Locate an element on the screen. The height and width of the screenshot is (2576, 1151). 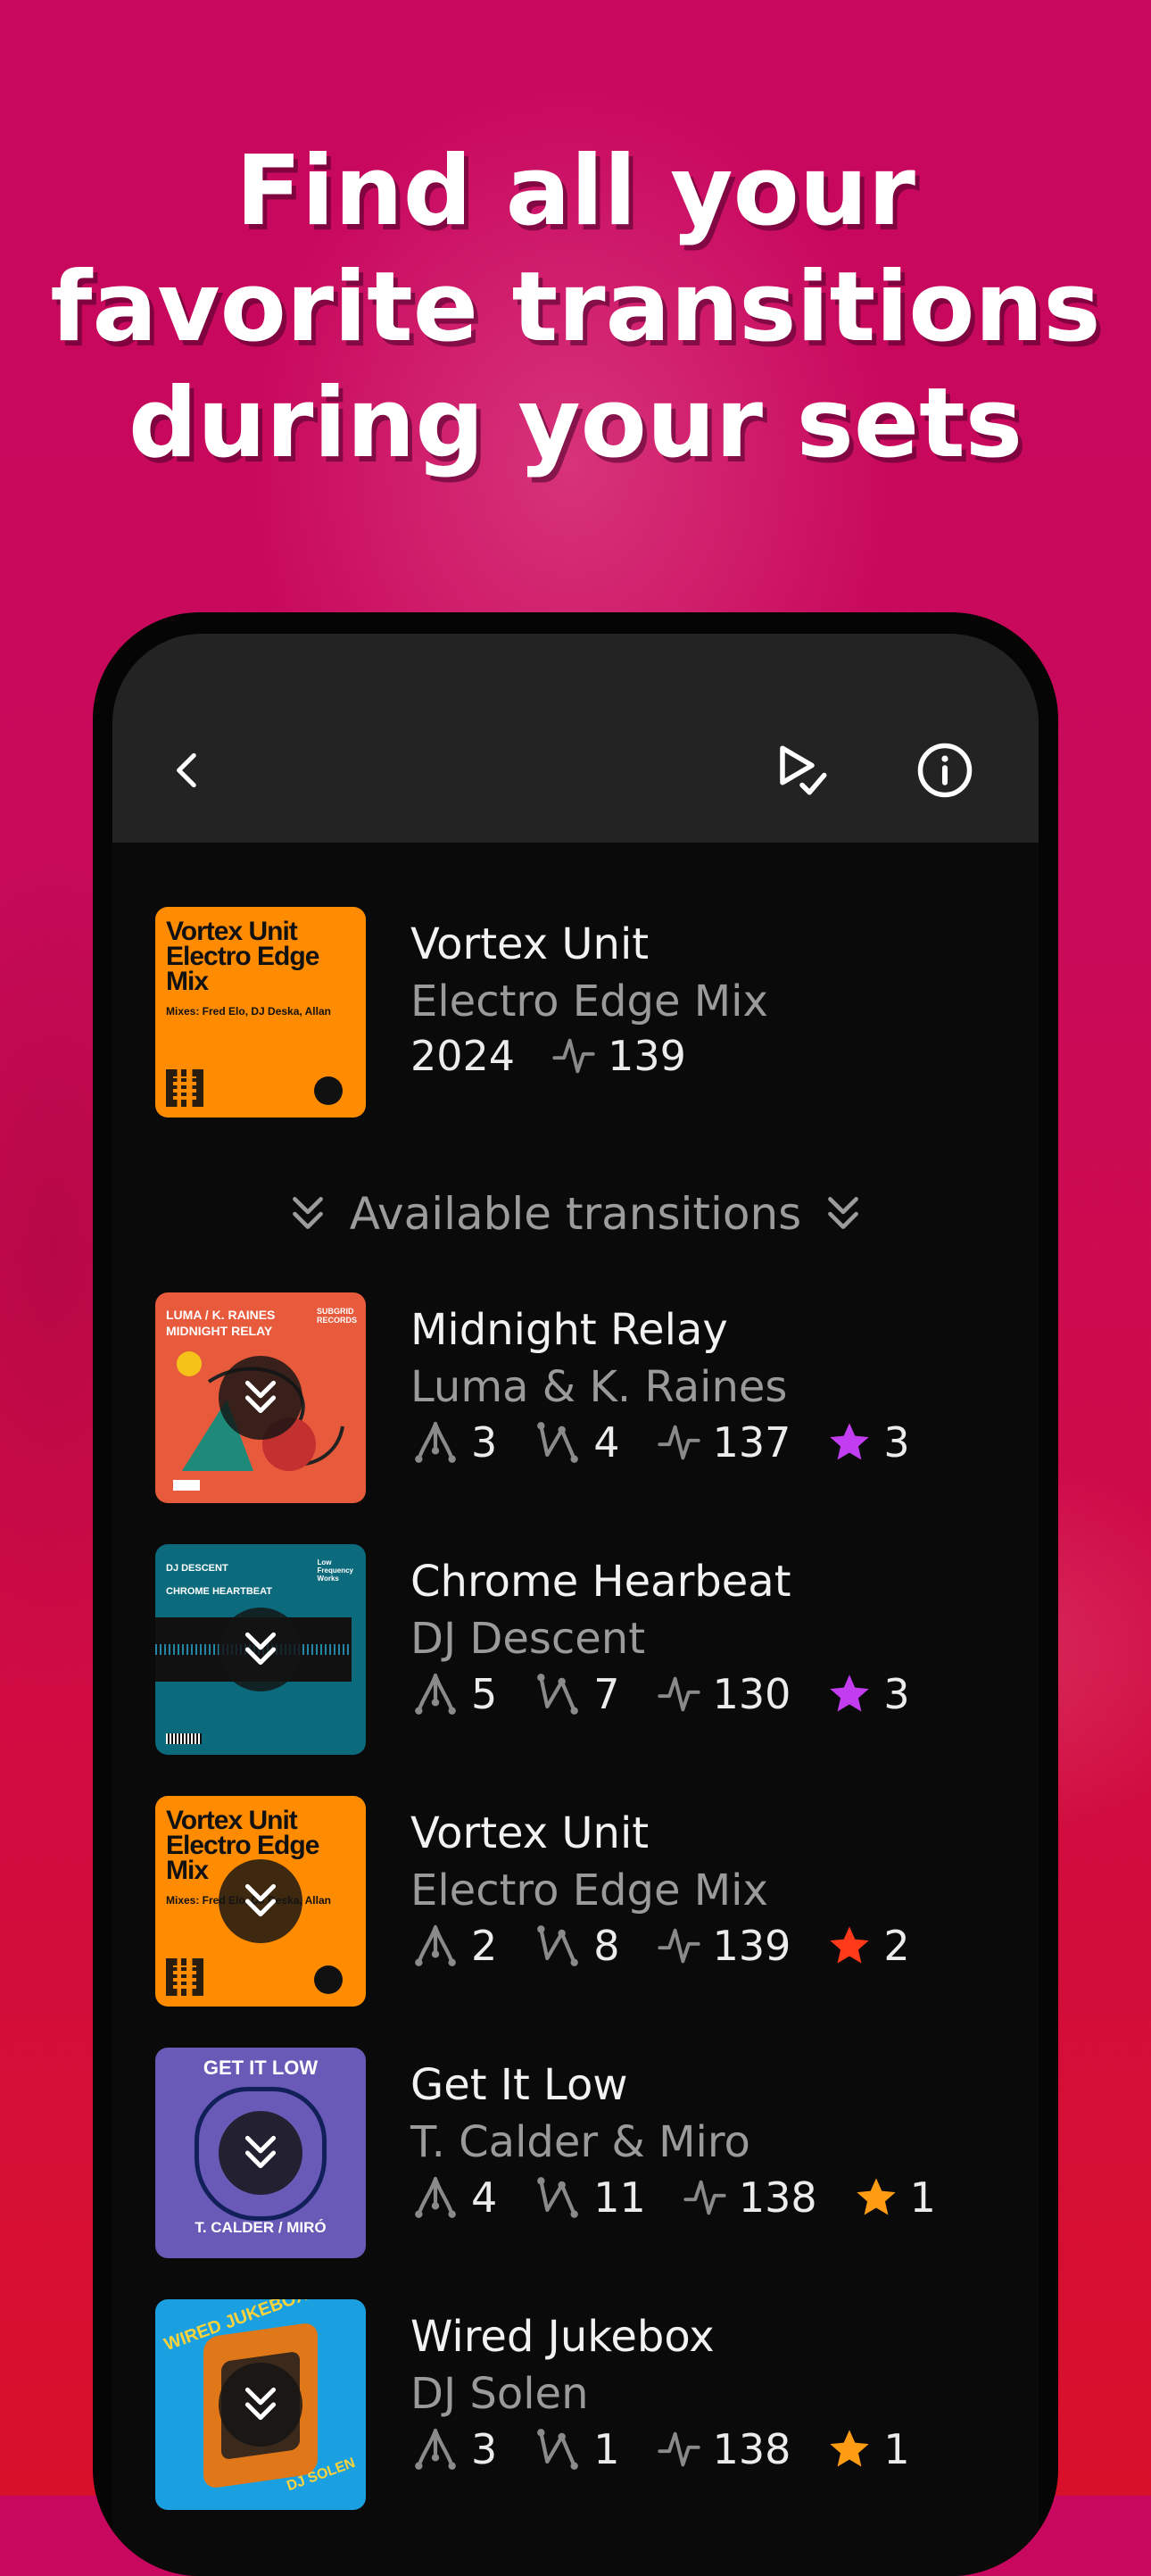
mix-out-count: 4 is located at coordinates (606, 1443).